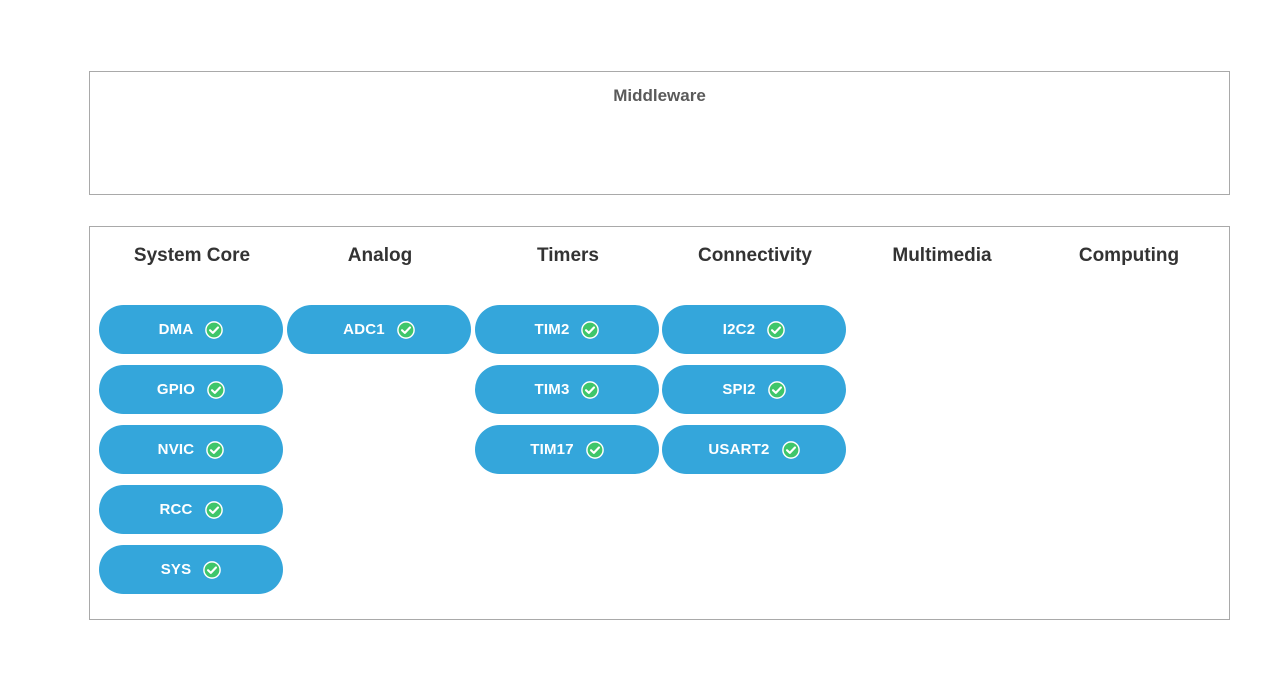 Image resolution: width=1281 pixels, height=686 pixels. Describe the element at coordinates (176, 509) in the screenshot. I see `peripheral-label: RCC` at that location.